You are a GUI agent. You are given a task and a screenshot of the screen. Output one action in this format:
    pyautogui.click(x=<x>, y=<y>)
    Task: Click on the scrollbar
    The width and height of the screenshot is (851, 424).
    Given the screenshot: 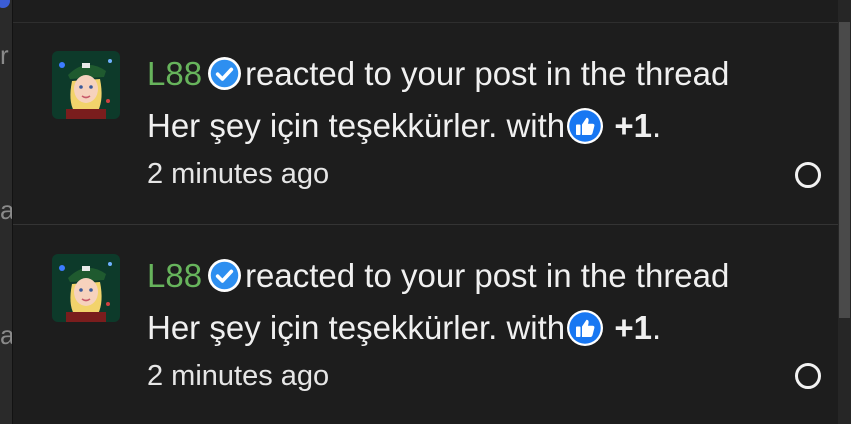 What is the action you would take?
    pyautogui.click(x=844, y=212)
    